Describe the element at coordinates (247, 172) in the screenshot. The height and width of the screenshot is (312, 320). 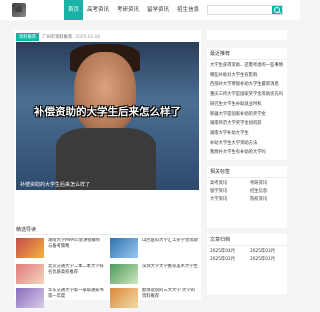
I see `sidebar-tags-title: 相关标签` at that location.